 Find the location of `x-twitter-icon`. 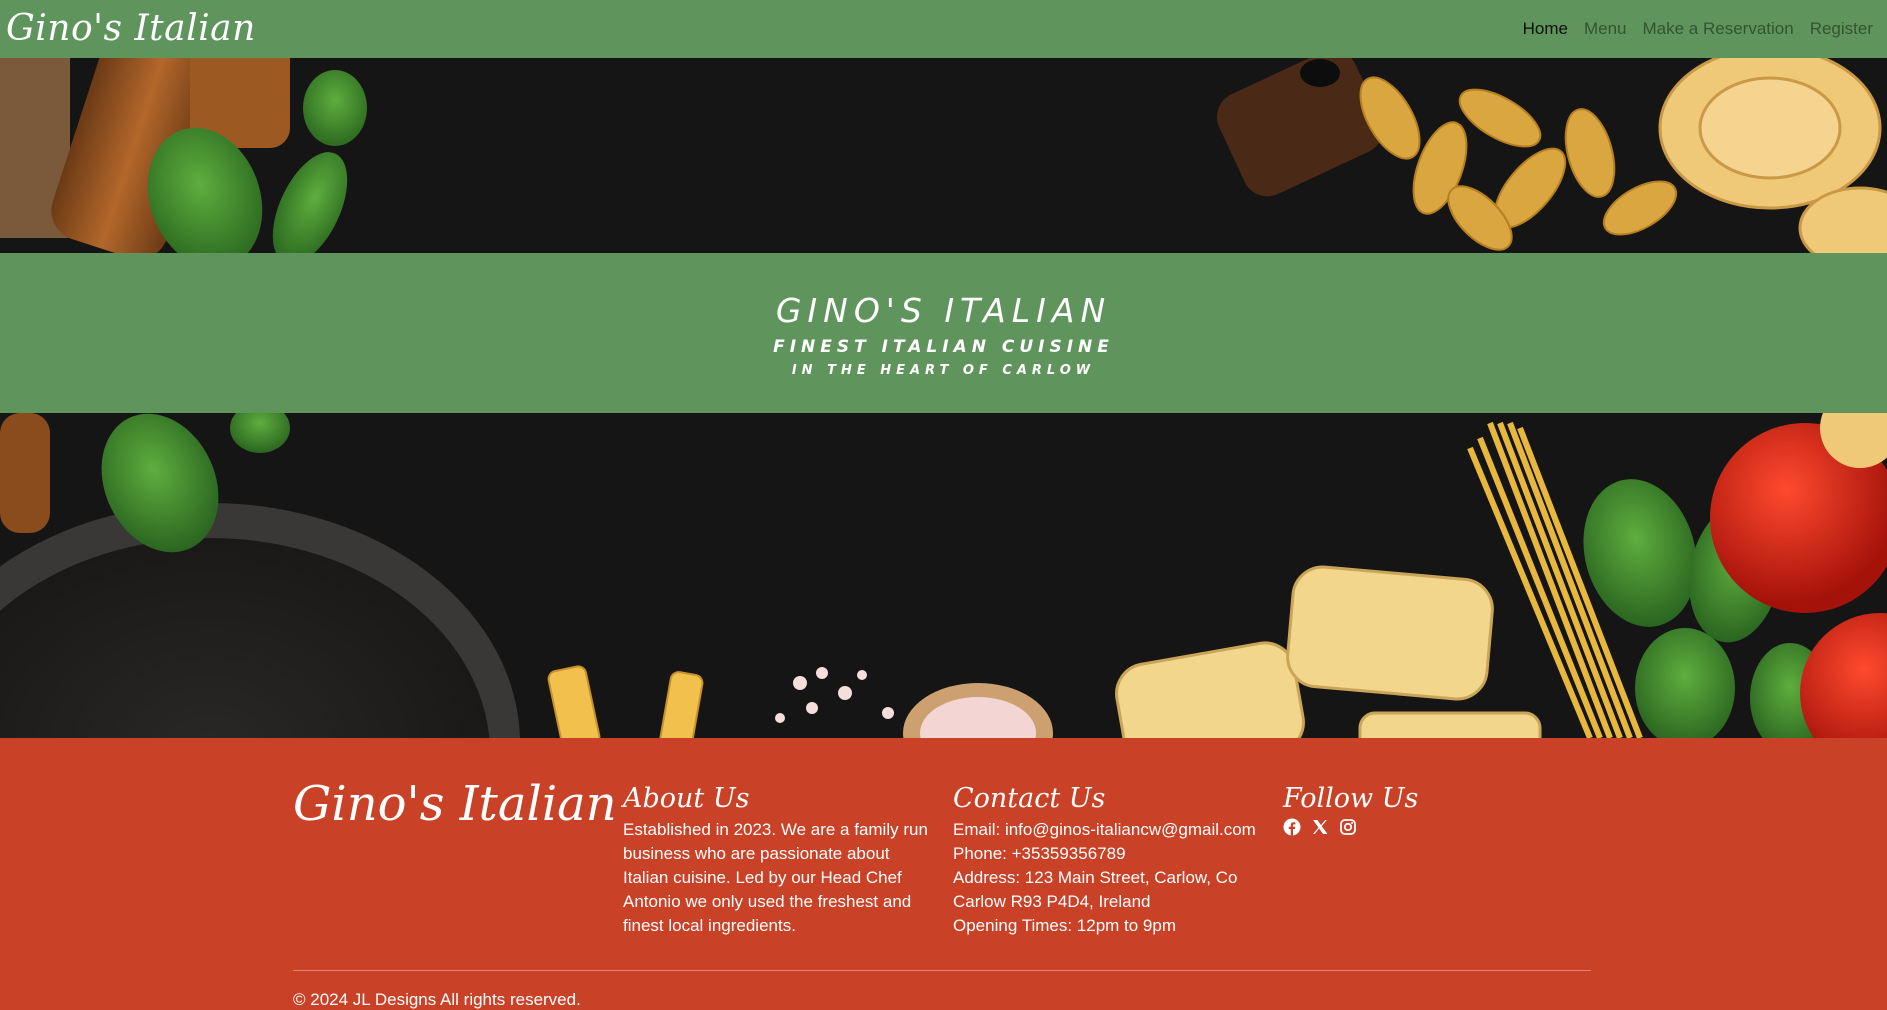

x-twitter-icon is located at coordinates (1320, 827).